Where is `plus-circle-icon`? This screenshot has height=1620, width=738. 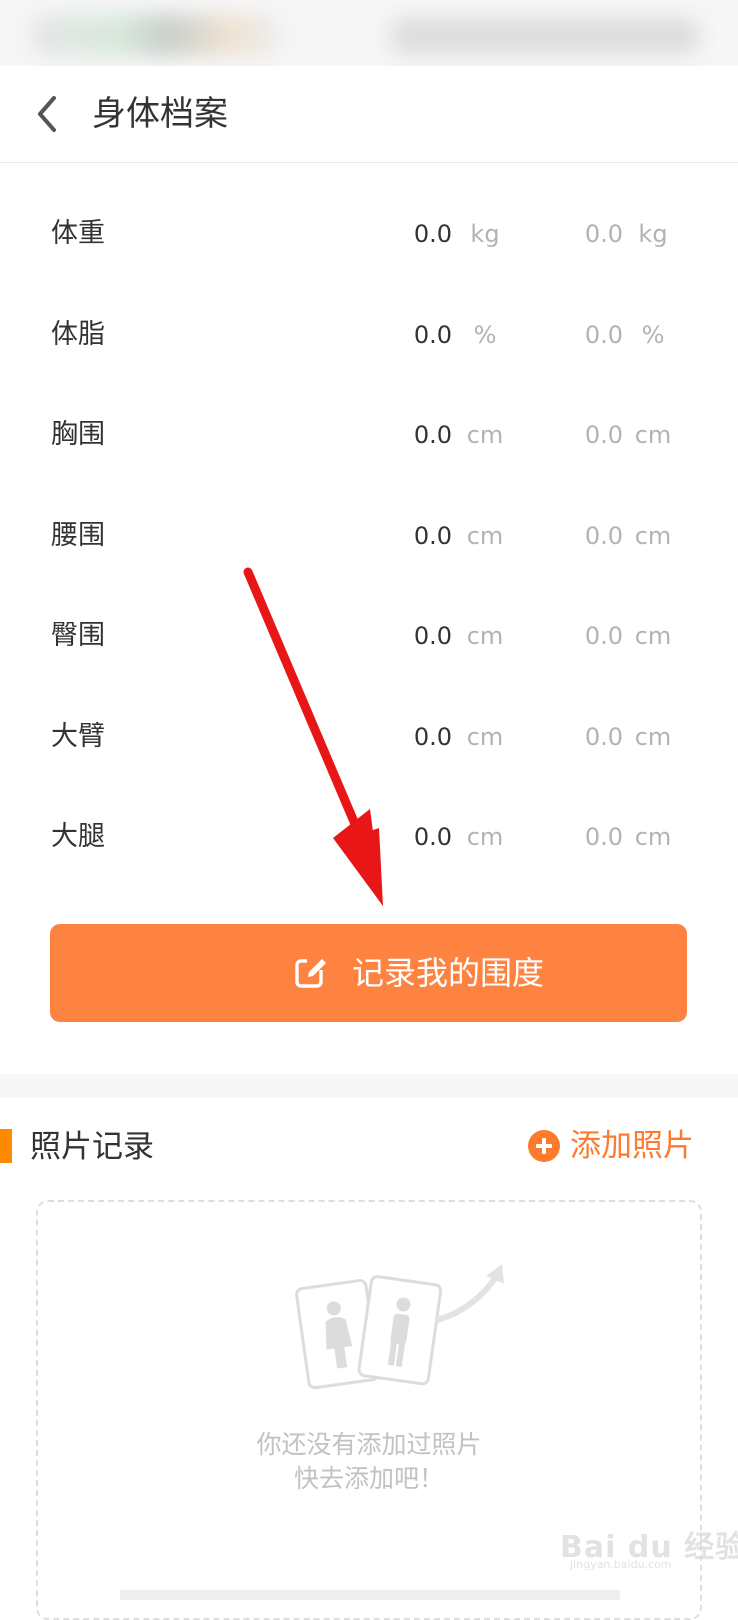
plus-circle-icon is located at coordinates (544, 1146).